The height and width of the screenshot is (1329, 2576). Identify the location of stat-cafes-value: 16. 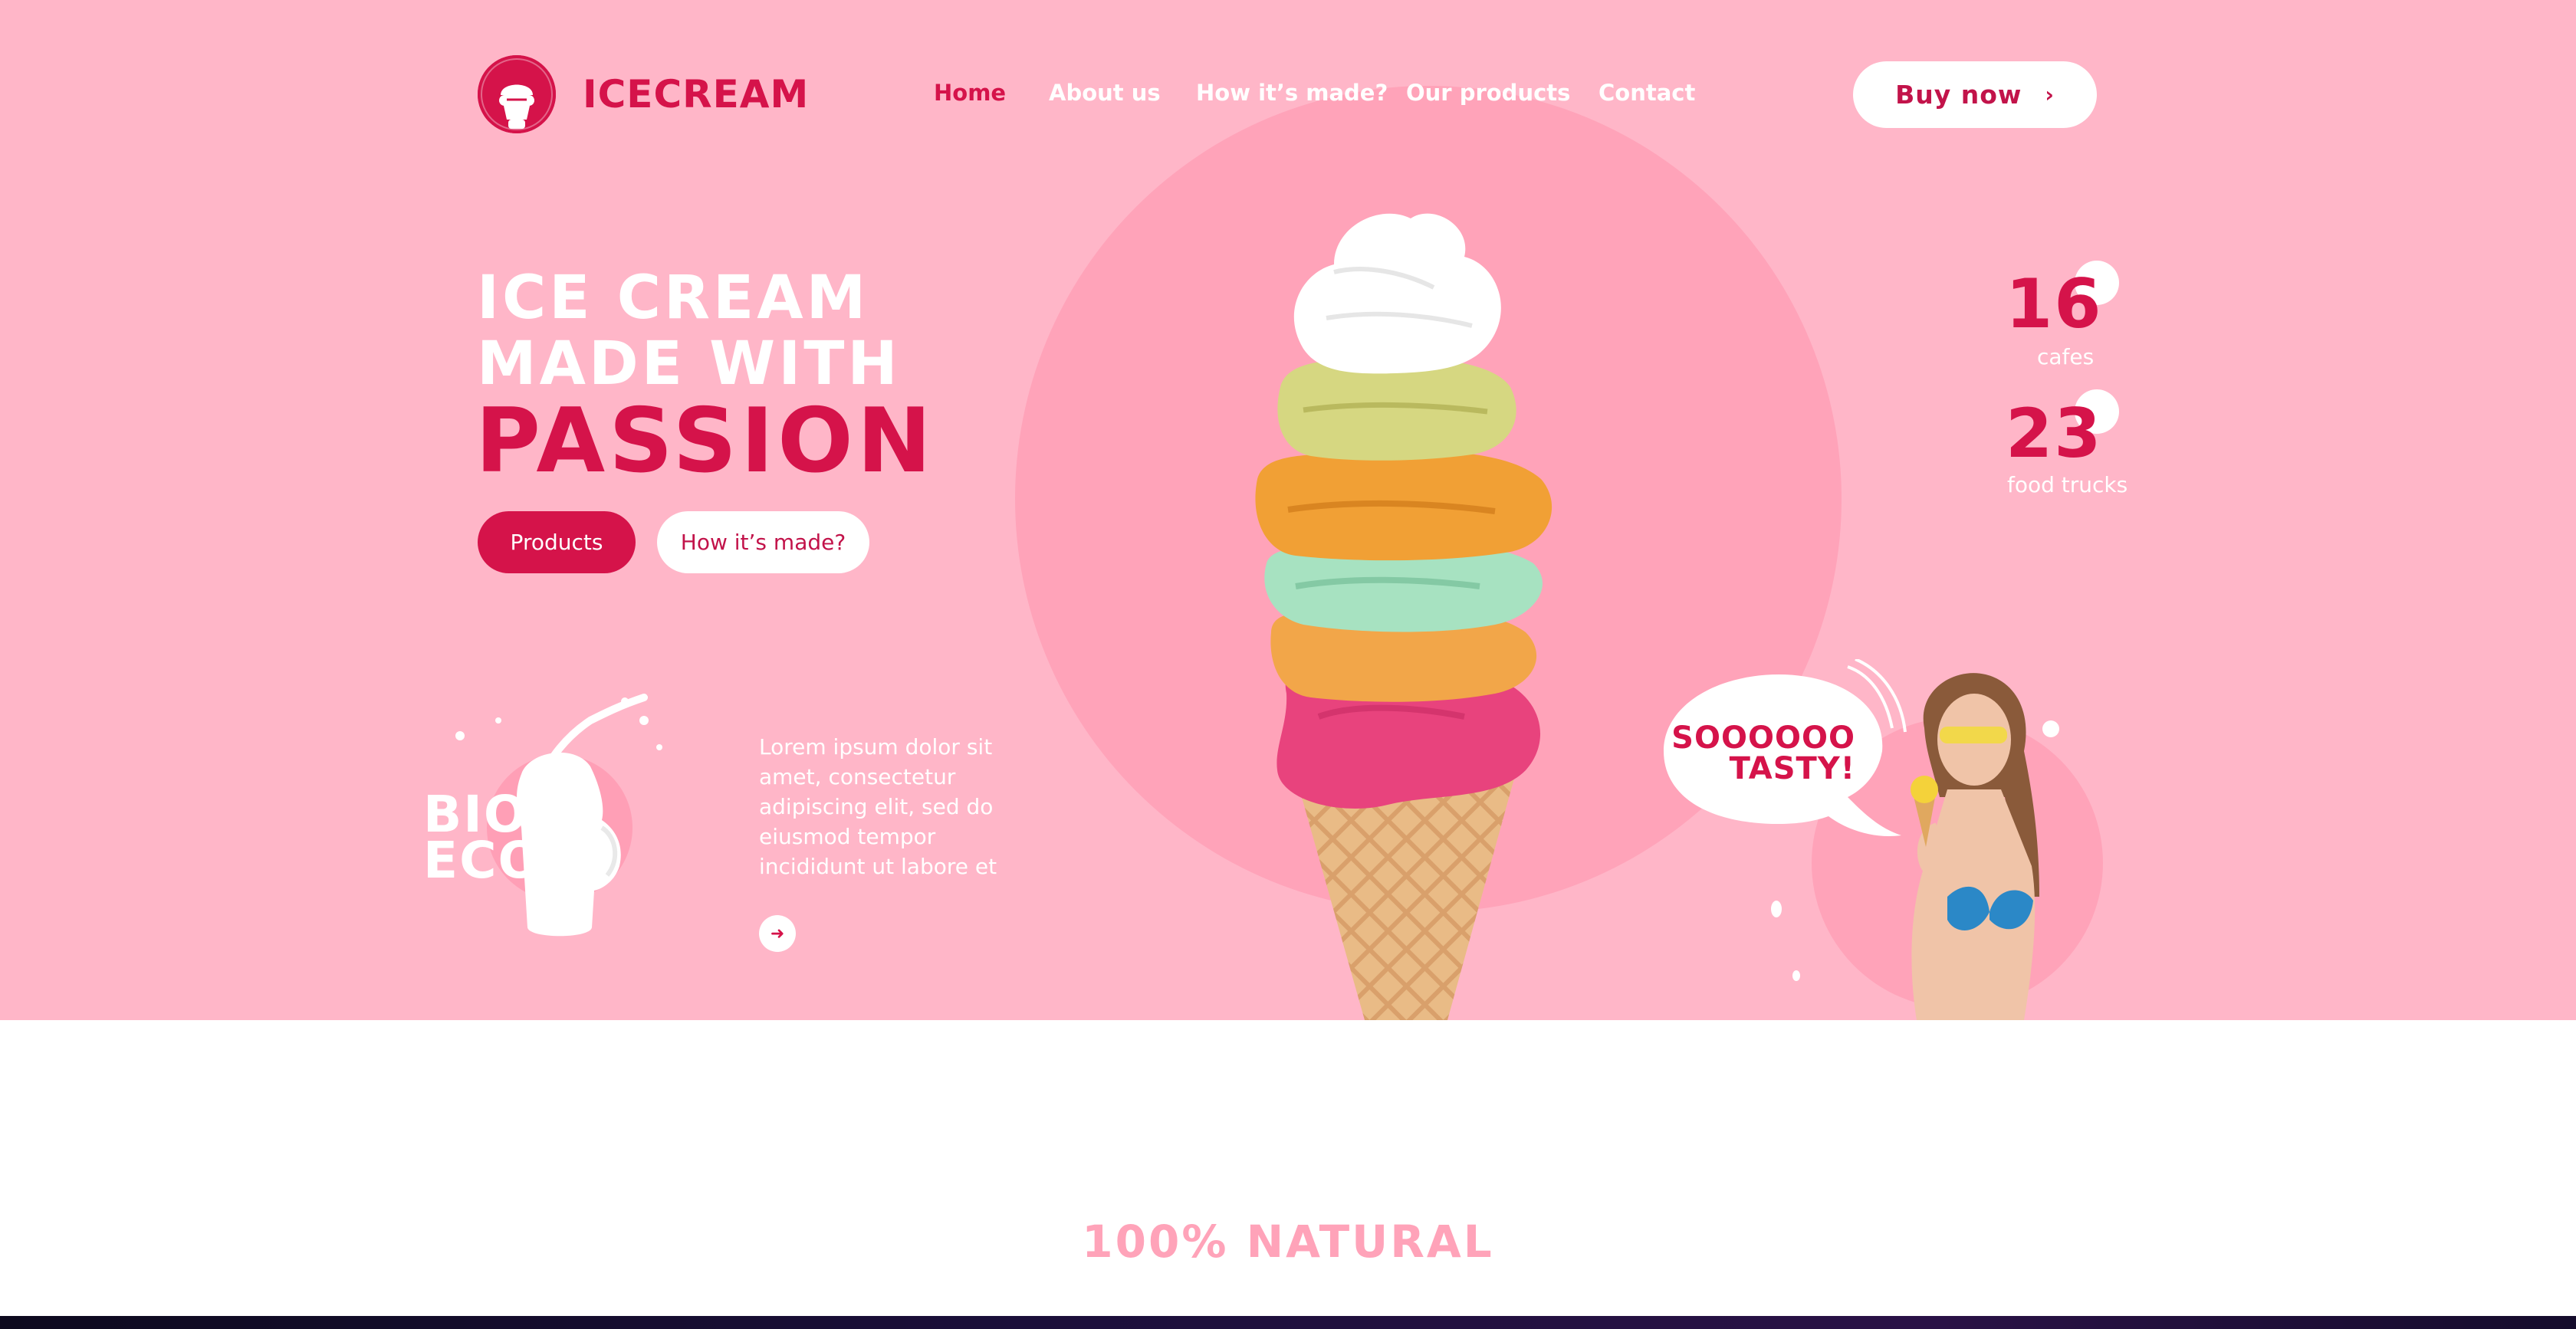
(2054, 303).